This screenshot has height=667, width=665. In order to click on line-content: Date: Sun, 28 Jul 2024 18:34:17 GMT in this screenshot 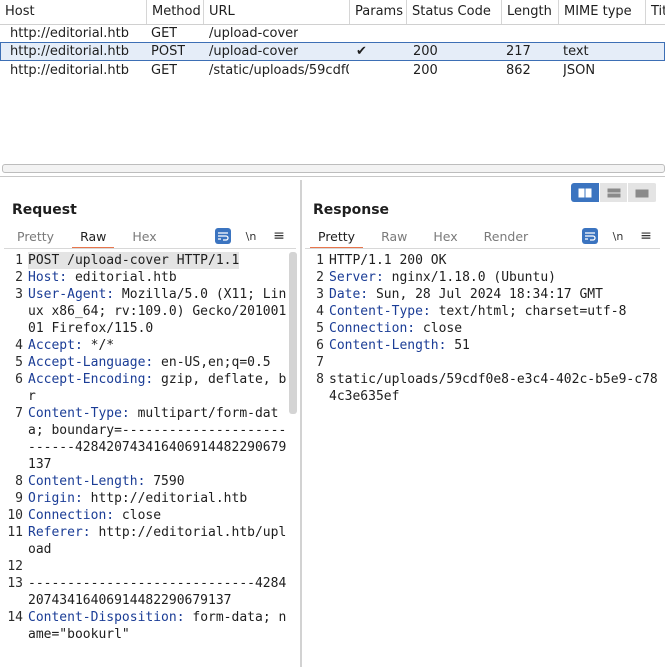, I will do `click(466, 294)`.